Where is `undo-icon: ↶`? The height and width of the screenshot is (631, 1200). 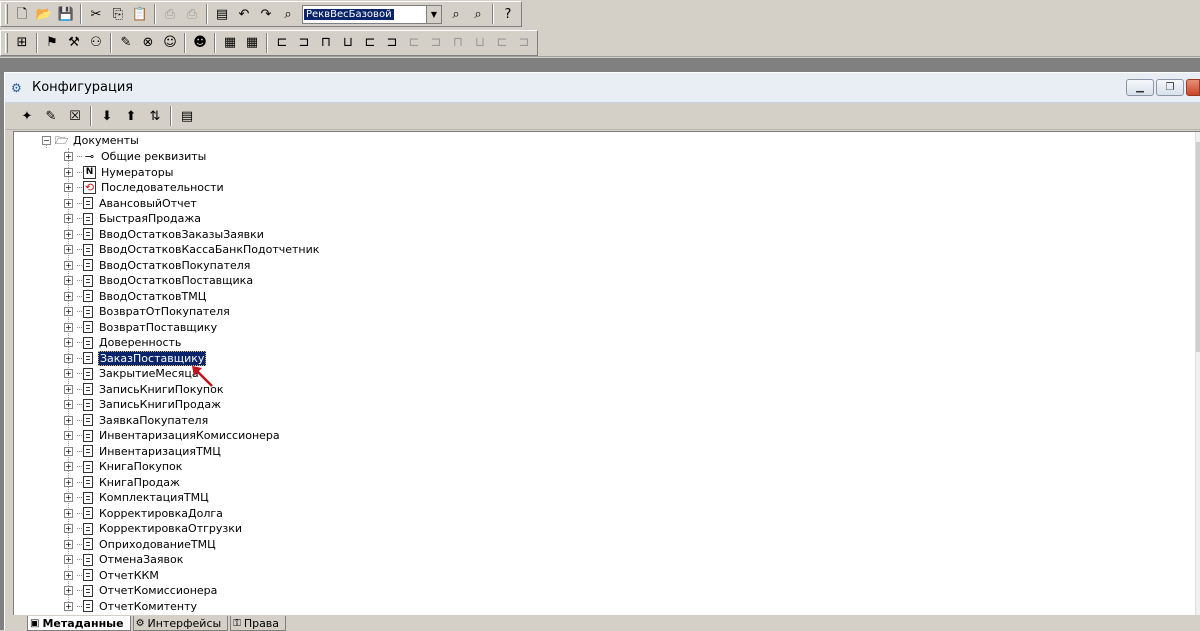
undo-icon: ↶ is located at coordinates (244, 14).